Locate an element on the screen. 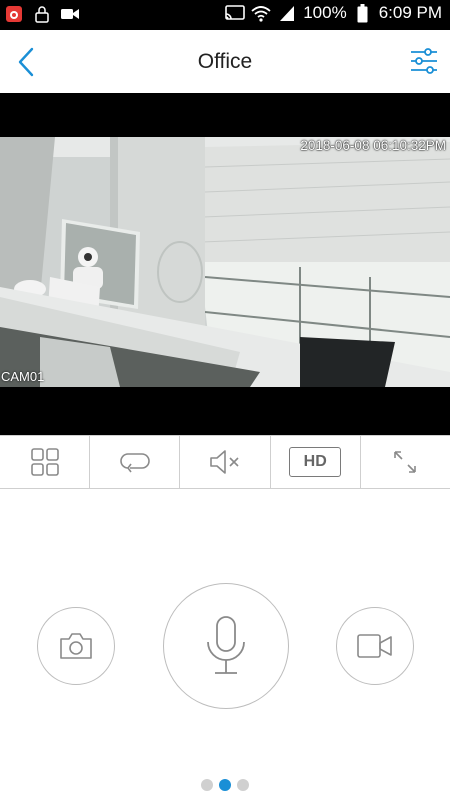 The width and height of the screenshot is (450, 800). loop-icon is located at coordinates (135, 463).